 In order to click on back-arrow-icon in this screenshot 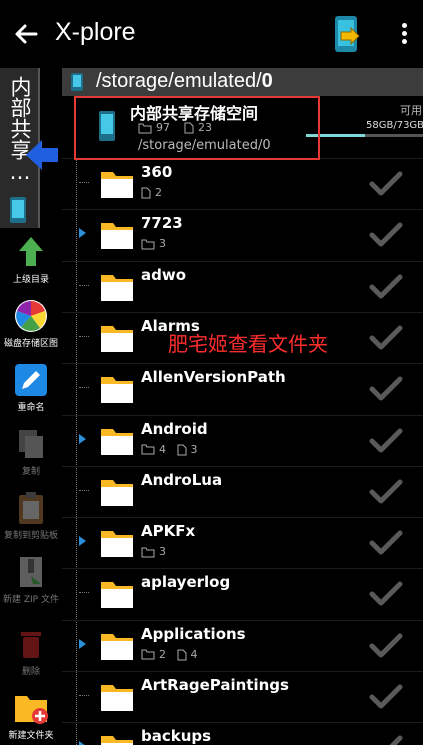, I will do `click(26, 34)`.